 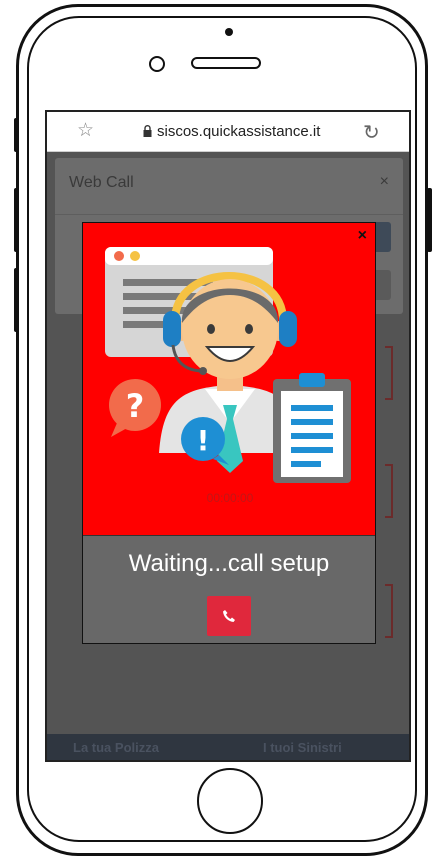 What do you see at coordinates (228, 747) in the screenshot?
I see `bottom-nav: La tua Polizza I tuoi Sinistri` at bounding box center [228, 747].